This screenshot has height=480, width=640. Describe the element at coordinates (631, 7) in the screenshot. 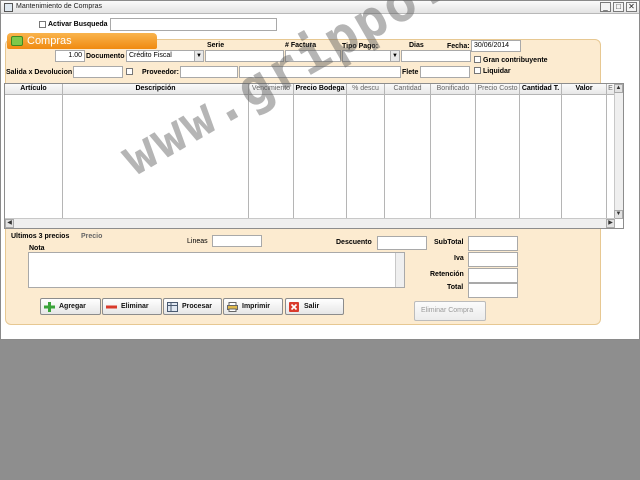

I see `close-button: ✕` at that location.